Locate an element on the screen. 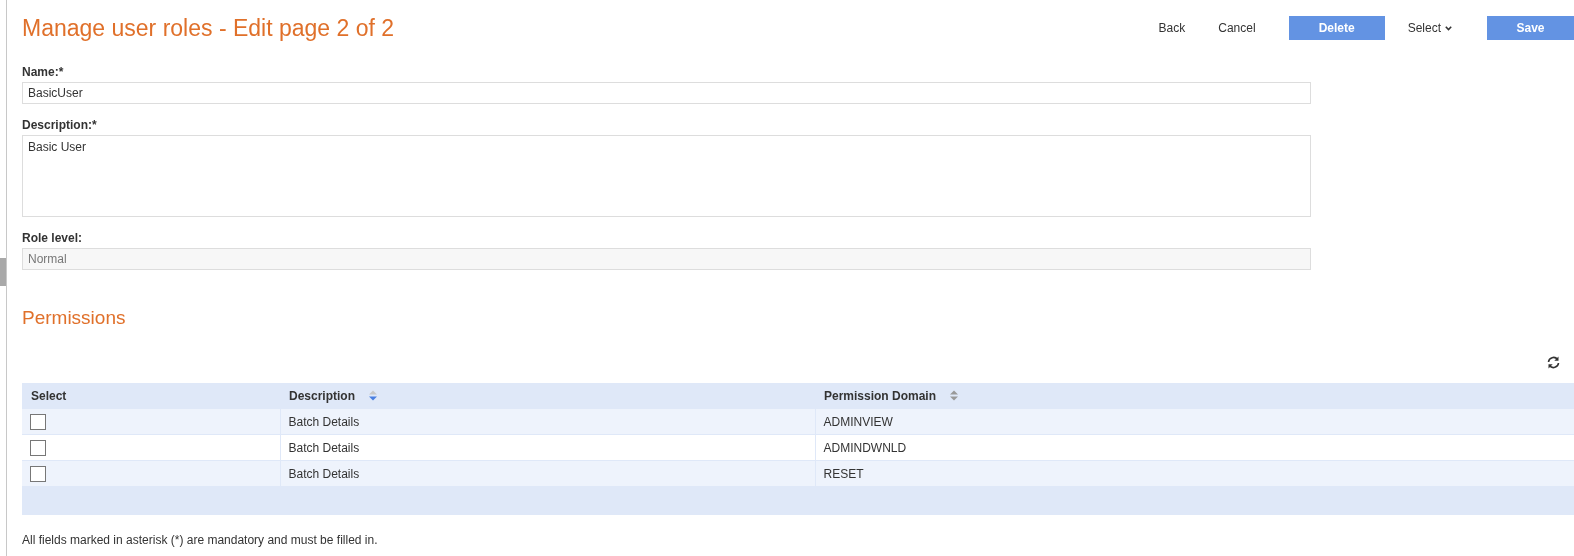 The height and width of the screenshot is (556, 1574). description-field: Basic User is located at coordinates (666, 176).